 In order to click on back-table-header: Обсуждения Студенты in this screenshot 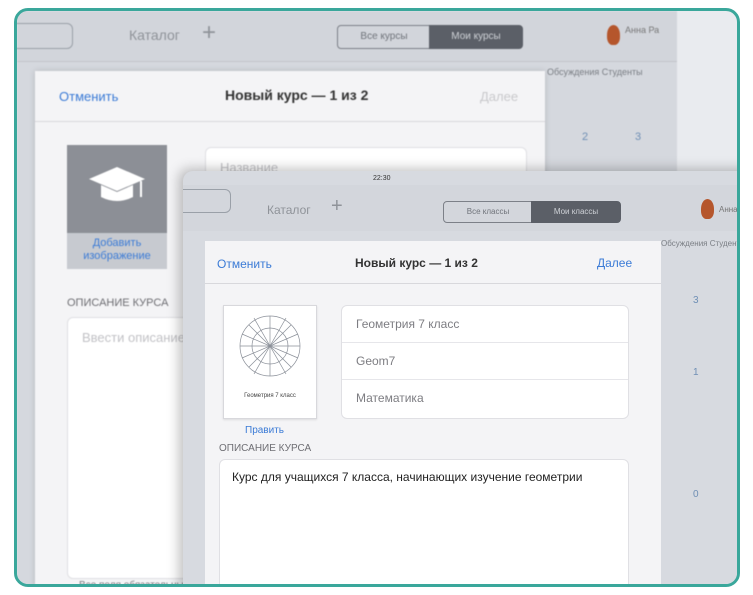, I will do `click(595, 72)`.